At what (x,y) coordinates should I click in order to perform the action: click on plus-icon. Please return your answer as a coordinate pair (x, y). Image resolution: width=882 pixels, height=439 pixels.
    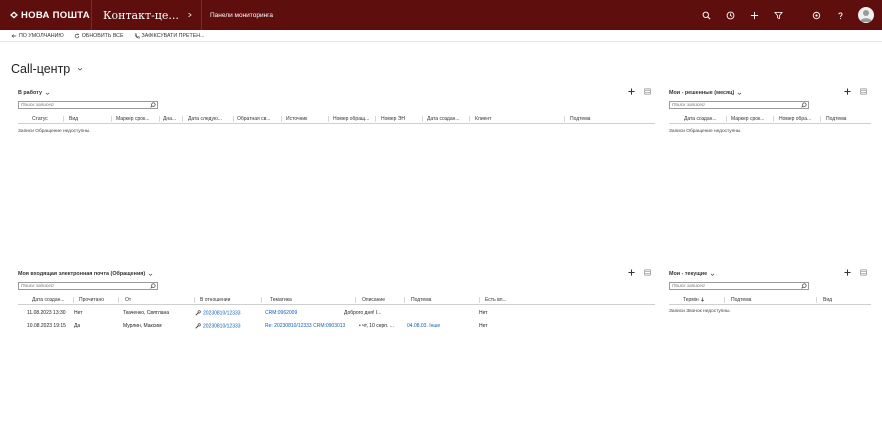
    Looking at the image, I should click on (754, 15).